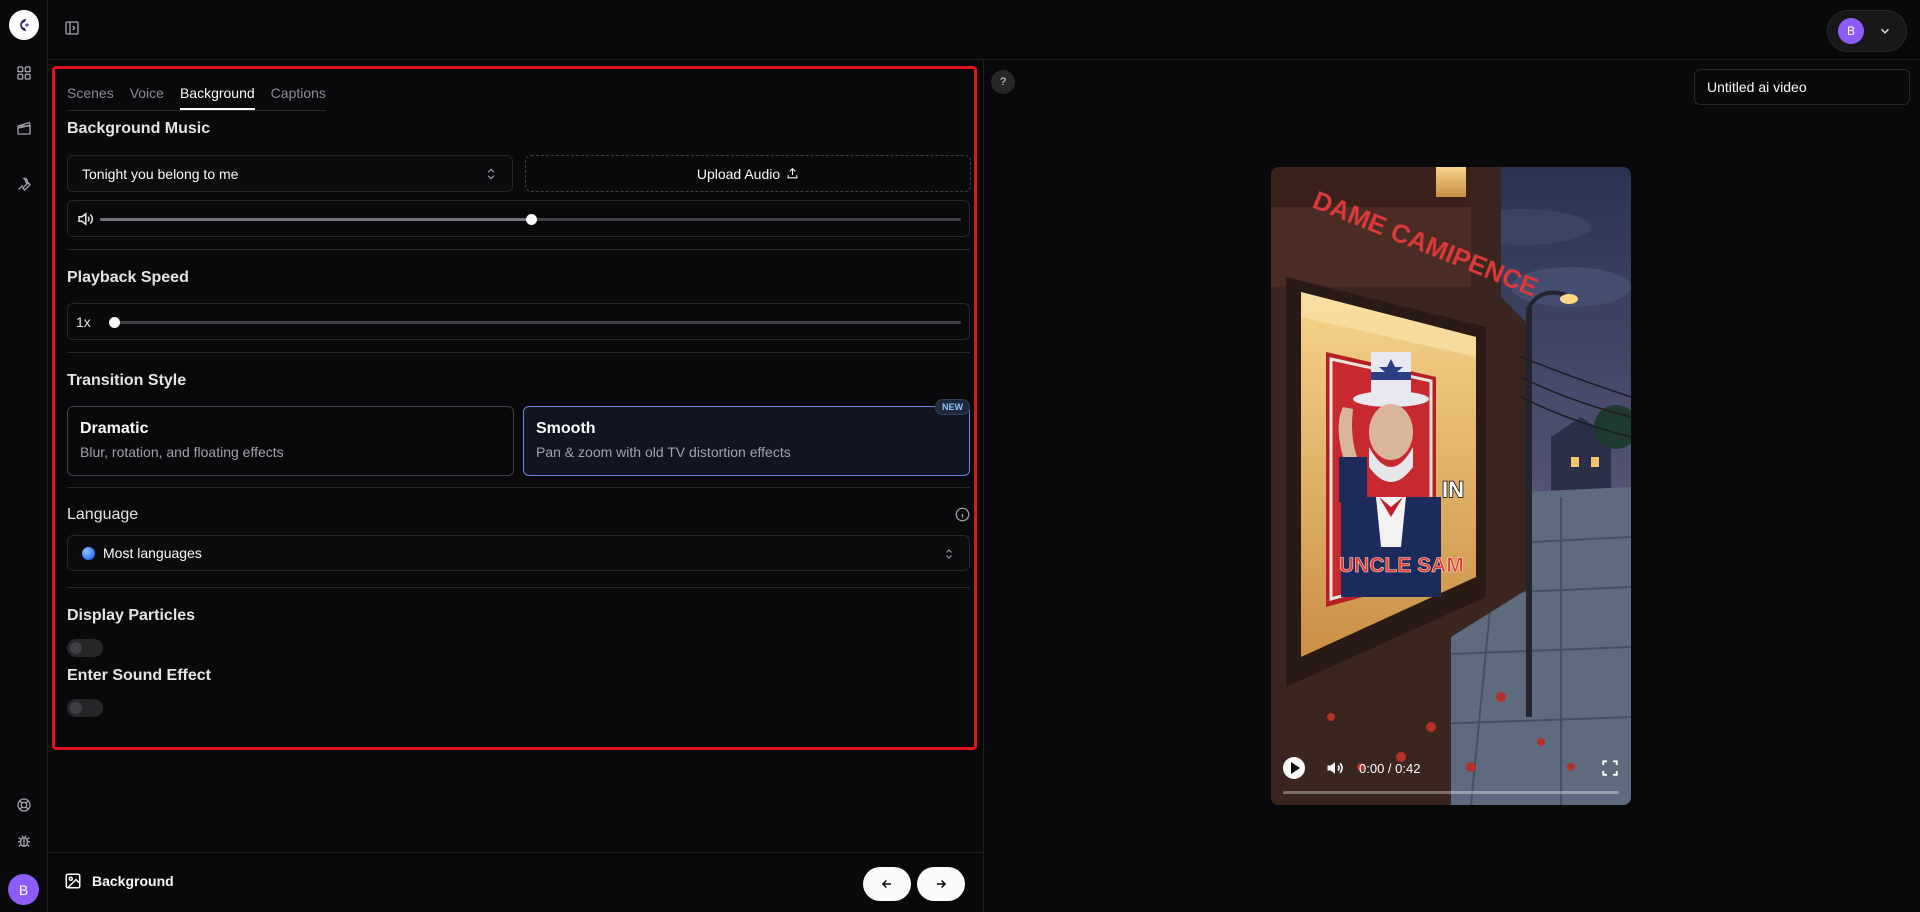 This screenshot has width=1920, height=912. I want to click on option-title: Smooth, so click(566, 428).